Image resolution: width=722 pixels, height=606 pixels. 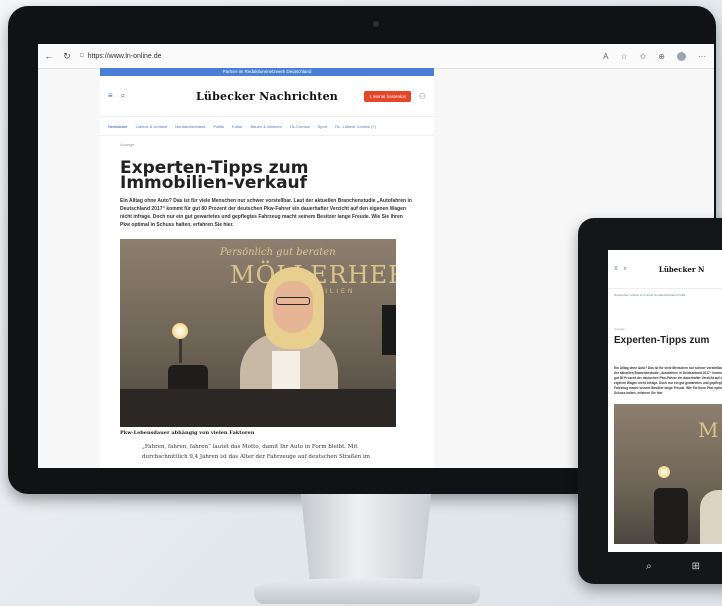 I want to click on masthead-right: 1 Monat kostenlos ⚇, so click(x=395, y=96).